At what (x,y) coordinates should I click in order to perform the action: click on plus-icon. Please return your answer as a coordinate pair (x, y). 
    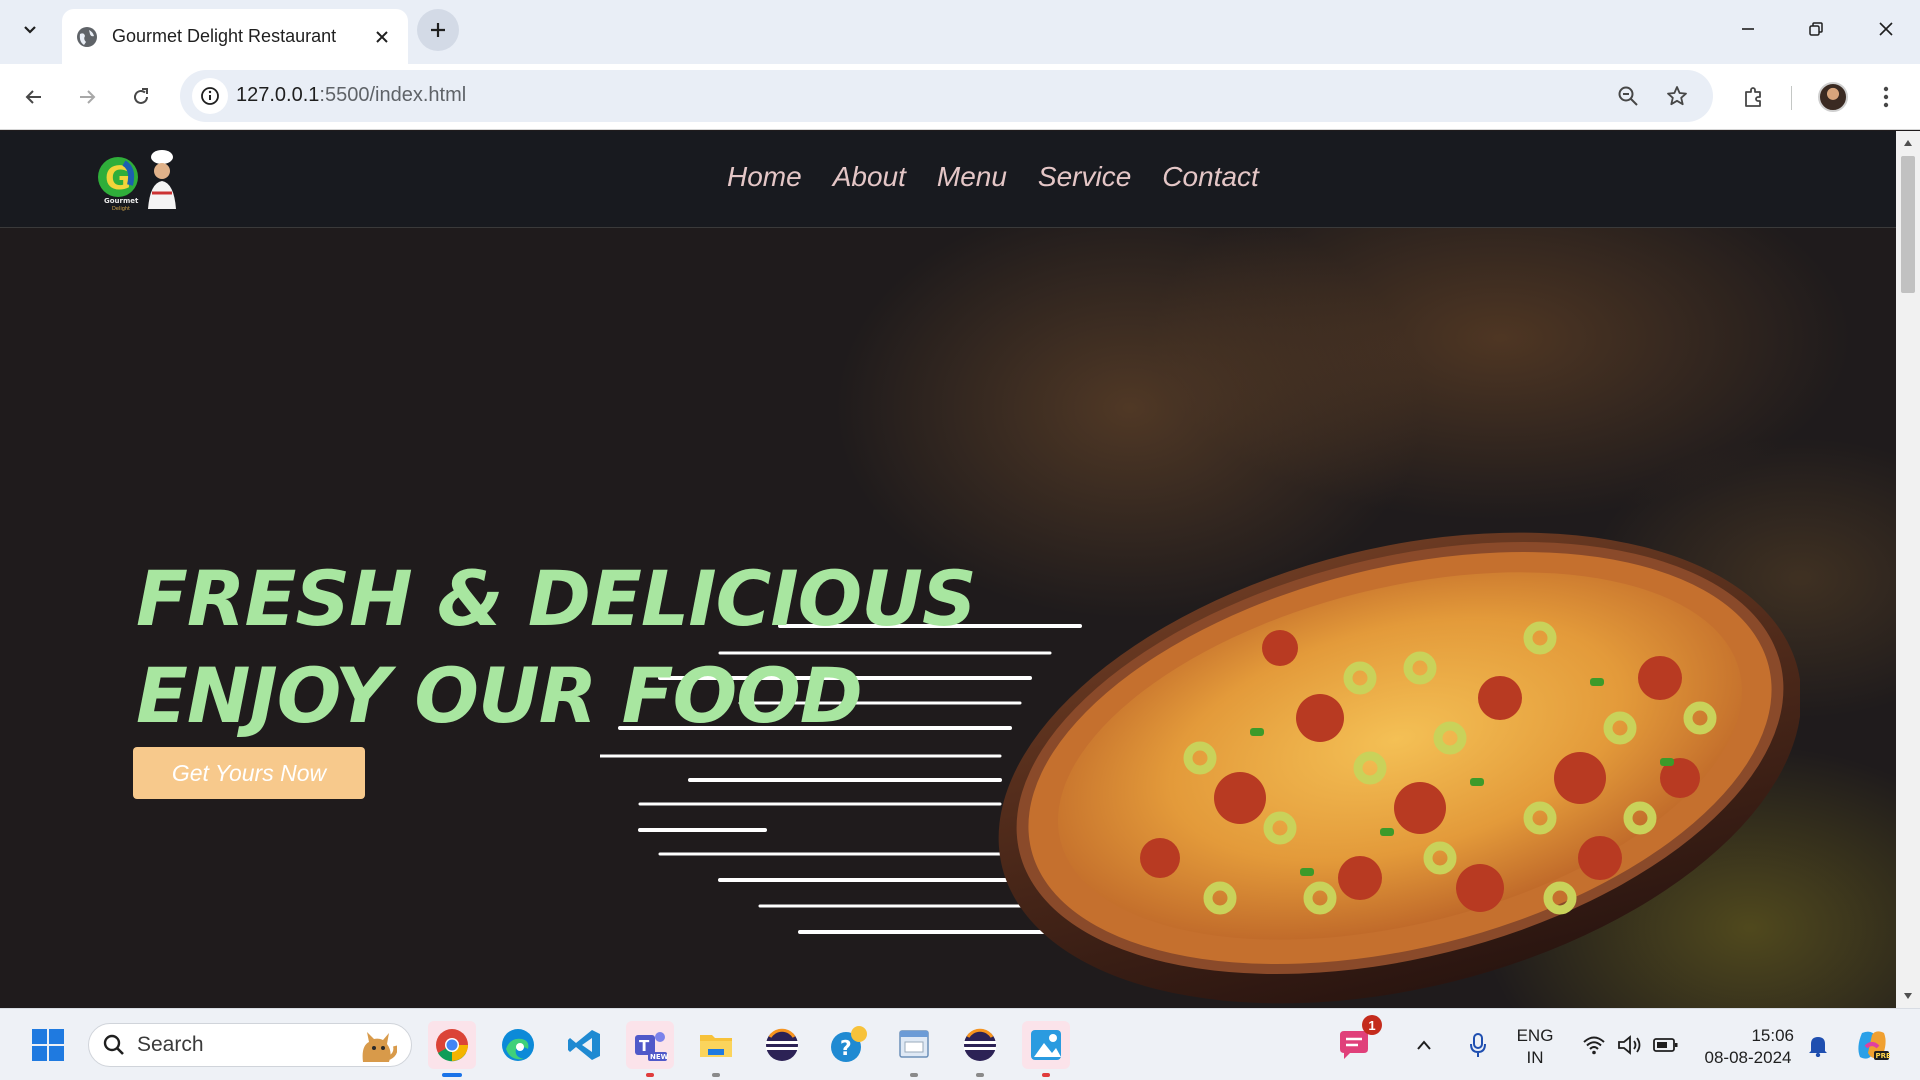
    Looking at the image, I should click on (438, 30).